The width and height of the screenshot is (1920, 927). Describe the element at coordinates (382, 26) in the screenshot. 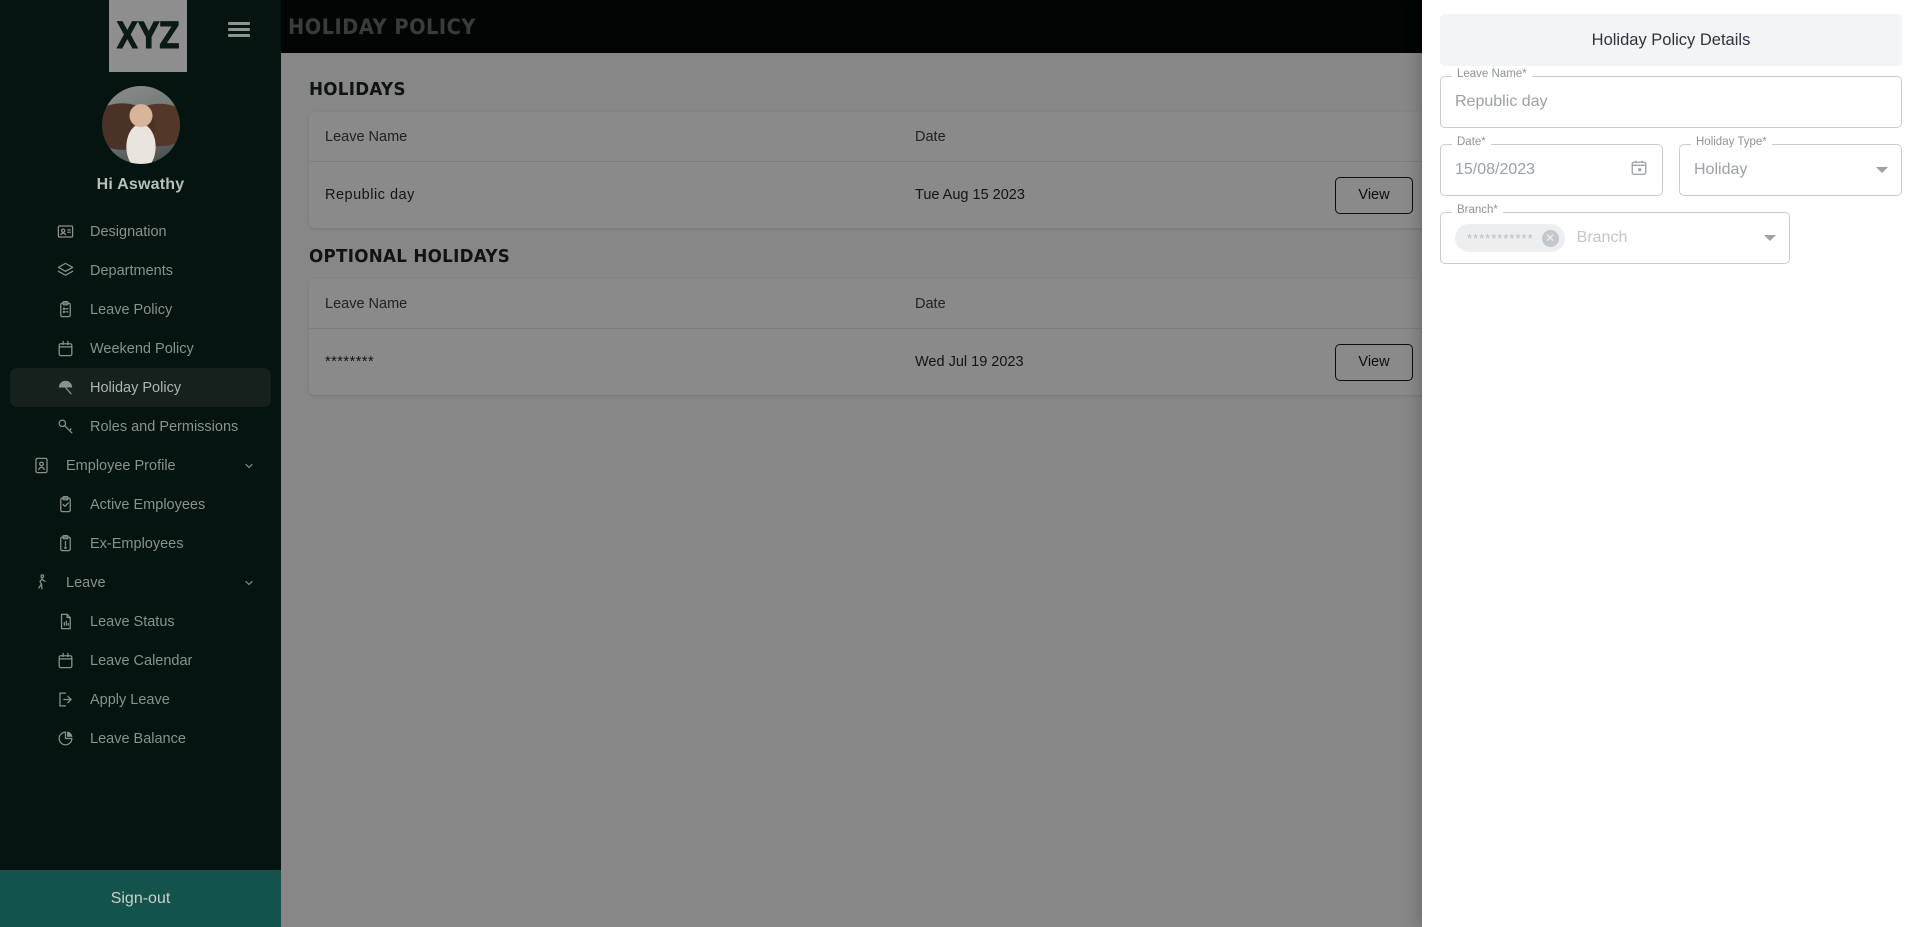

I see `page-title: HOLIDAY POLICY` at that location.